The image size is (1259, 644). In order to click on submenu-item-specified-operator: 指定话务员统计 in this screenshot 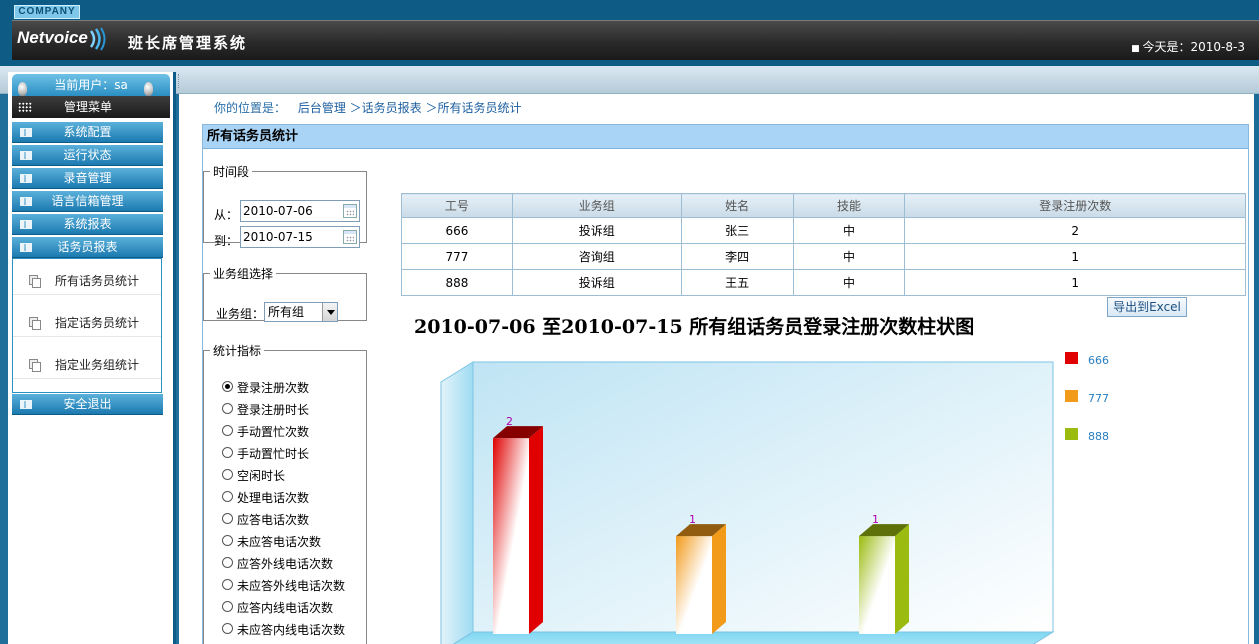, I will do `click(87, 322)`.